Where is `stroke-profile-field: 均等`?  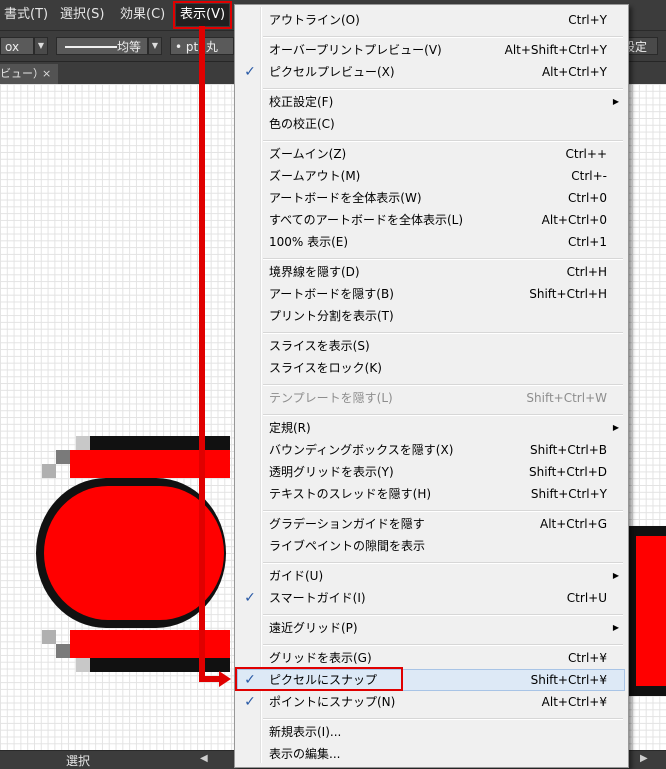 stroke-profile-field: 均等 is located at coordinates (102, 46).